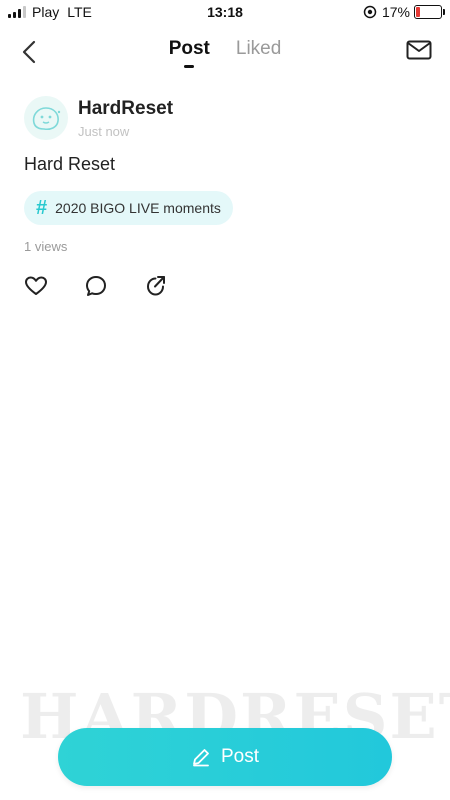 The image size is (450, 800). I want to click on battery-percent: 17%, so click(395, 12).